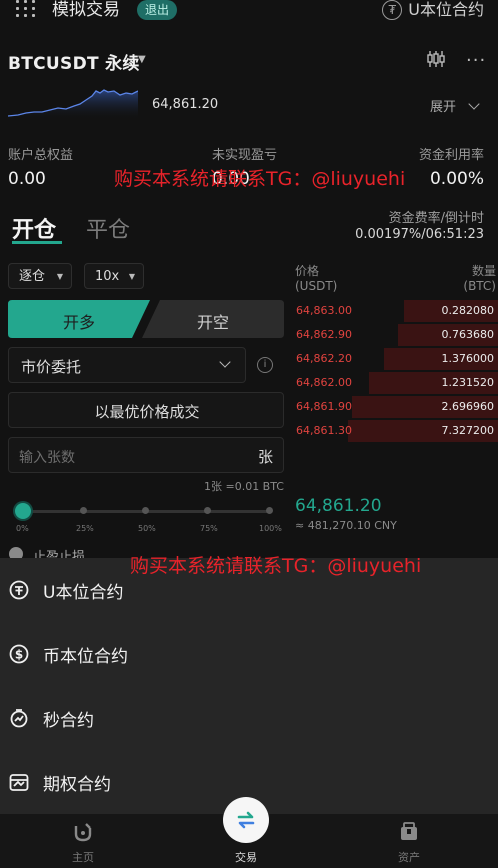 The width and height of the screenshot is (498, 868). I want to click on quantity-slider-thumb, so click(23, 511).